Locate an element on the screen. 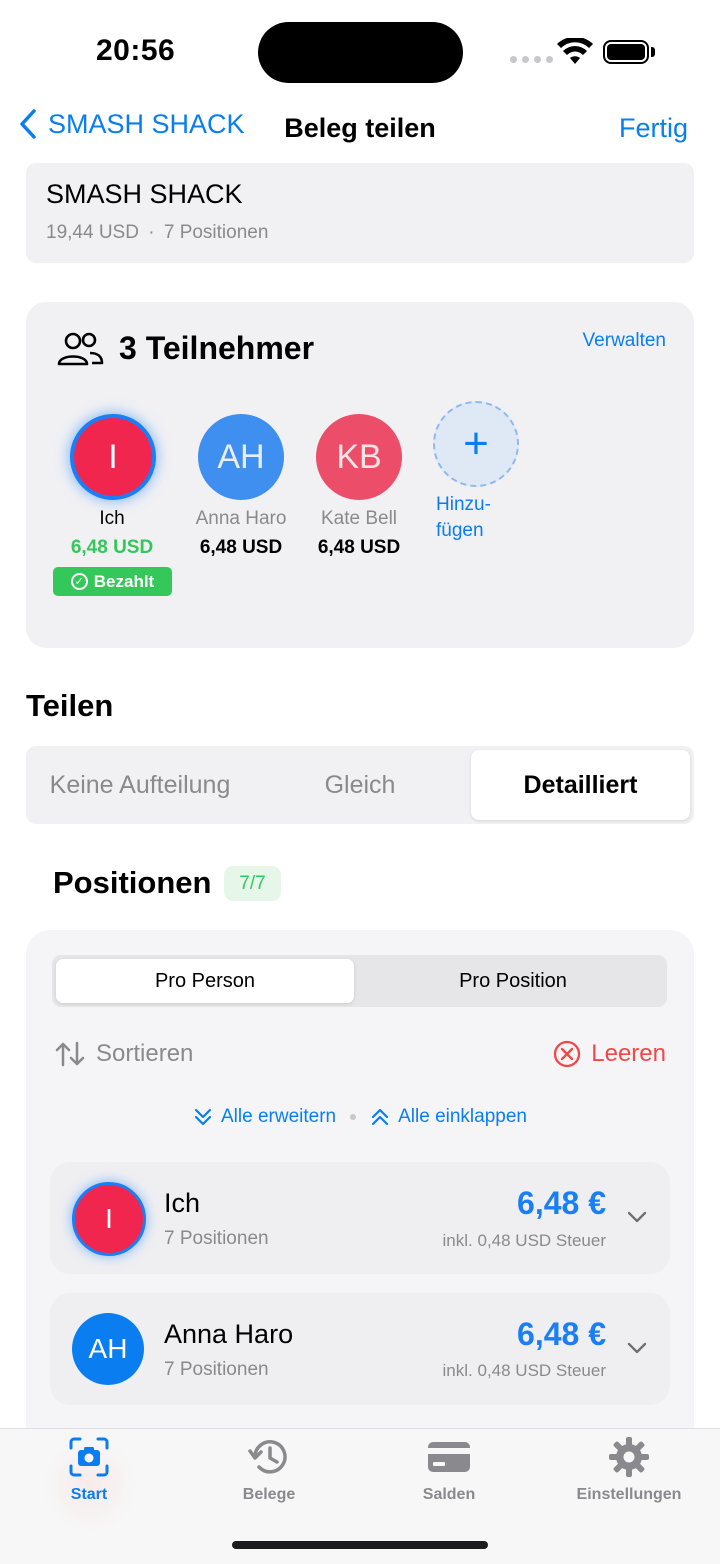 The height and width of the screenshot is (1564, 720). double-chevron-down-icon is located at coordinates (203, 1117).